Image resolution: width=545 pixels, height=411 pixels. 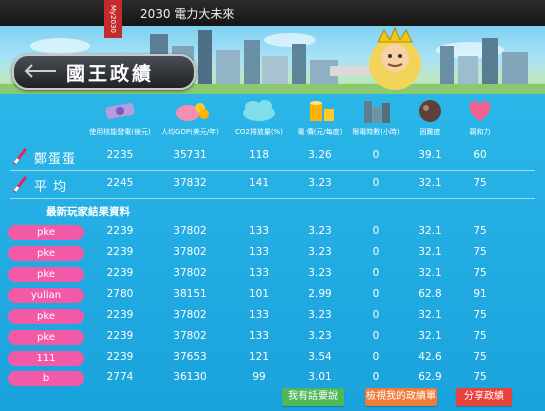 What do you see at coordinates (272, 185) in the screenshot?
I see `average-row: 平 均 2245 37832 141 3.23 0 32.1 75` at bounding box center [272, 185].